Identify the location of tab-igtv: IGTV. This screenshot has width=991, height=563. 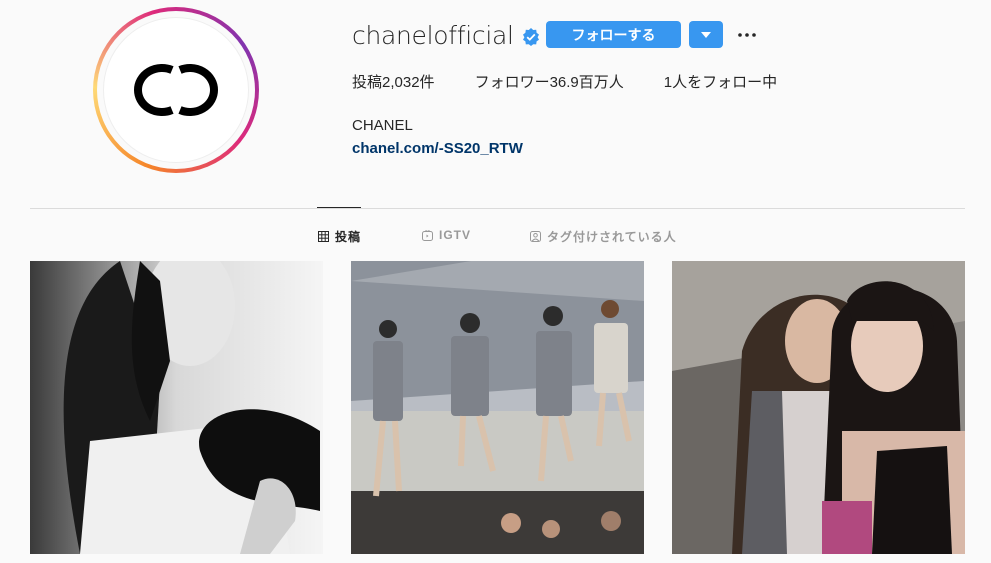
(446, 235).